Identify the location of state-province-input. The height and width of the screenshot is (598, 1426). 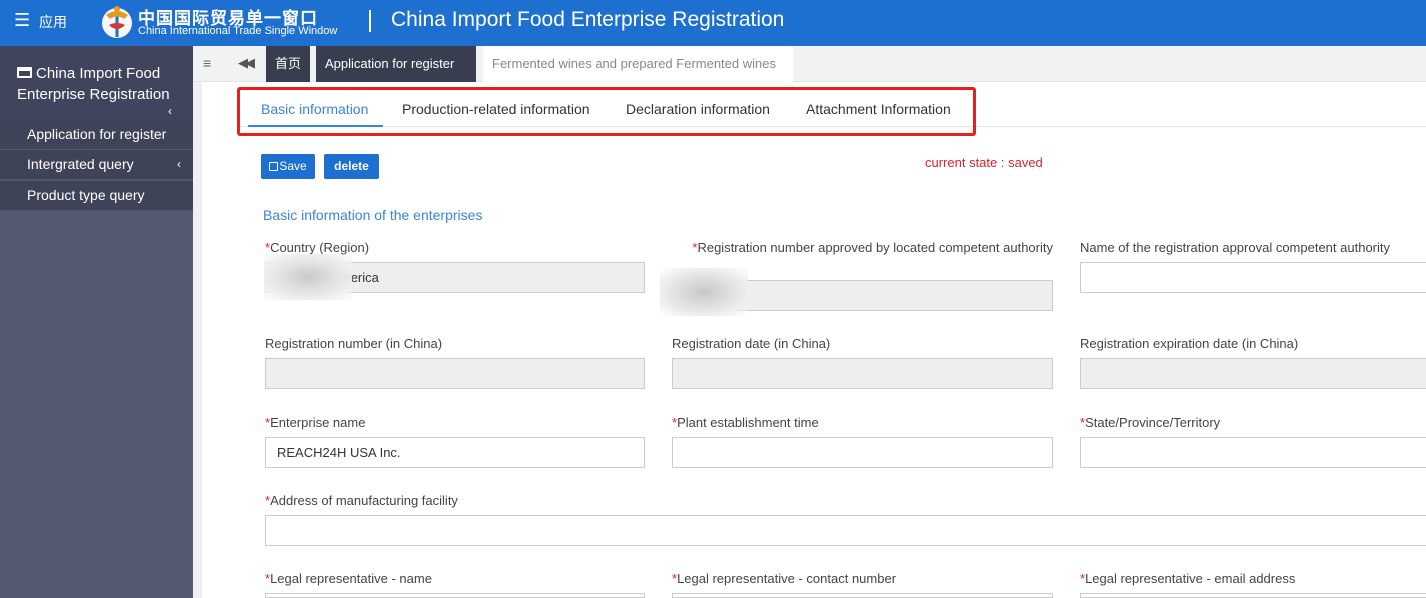
(1253, 452).